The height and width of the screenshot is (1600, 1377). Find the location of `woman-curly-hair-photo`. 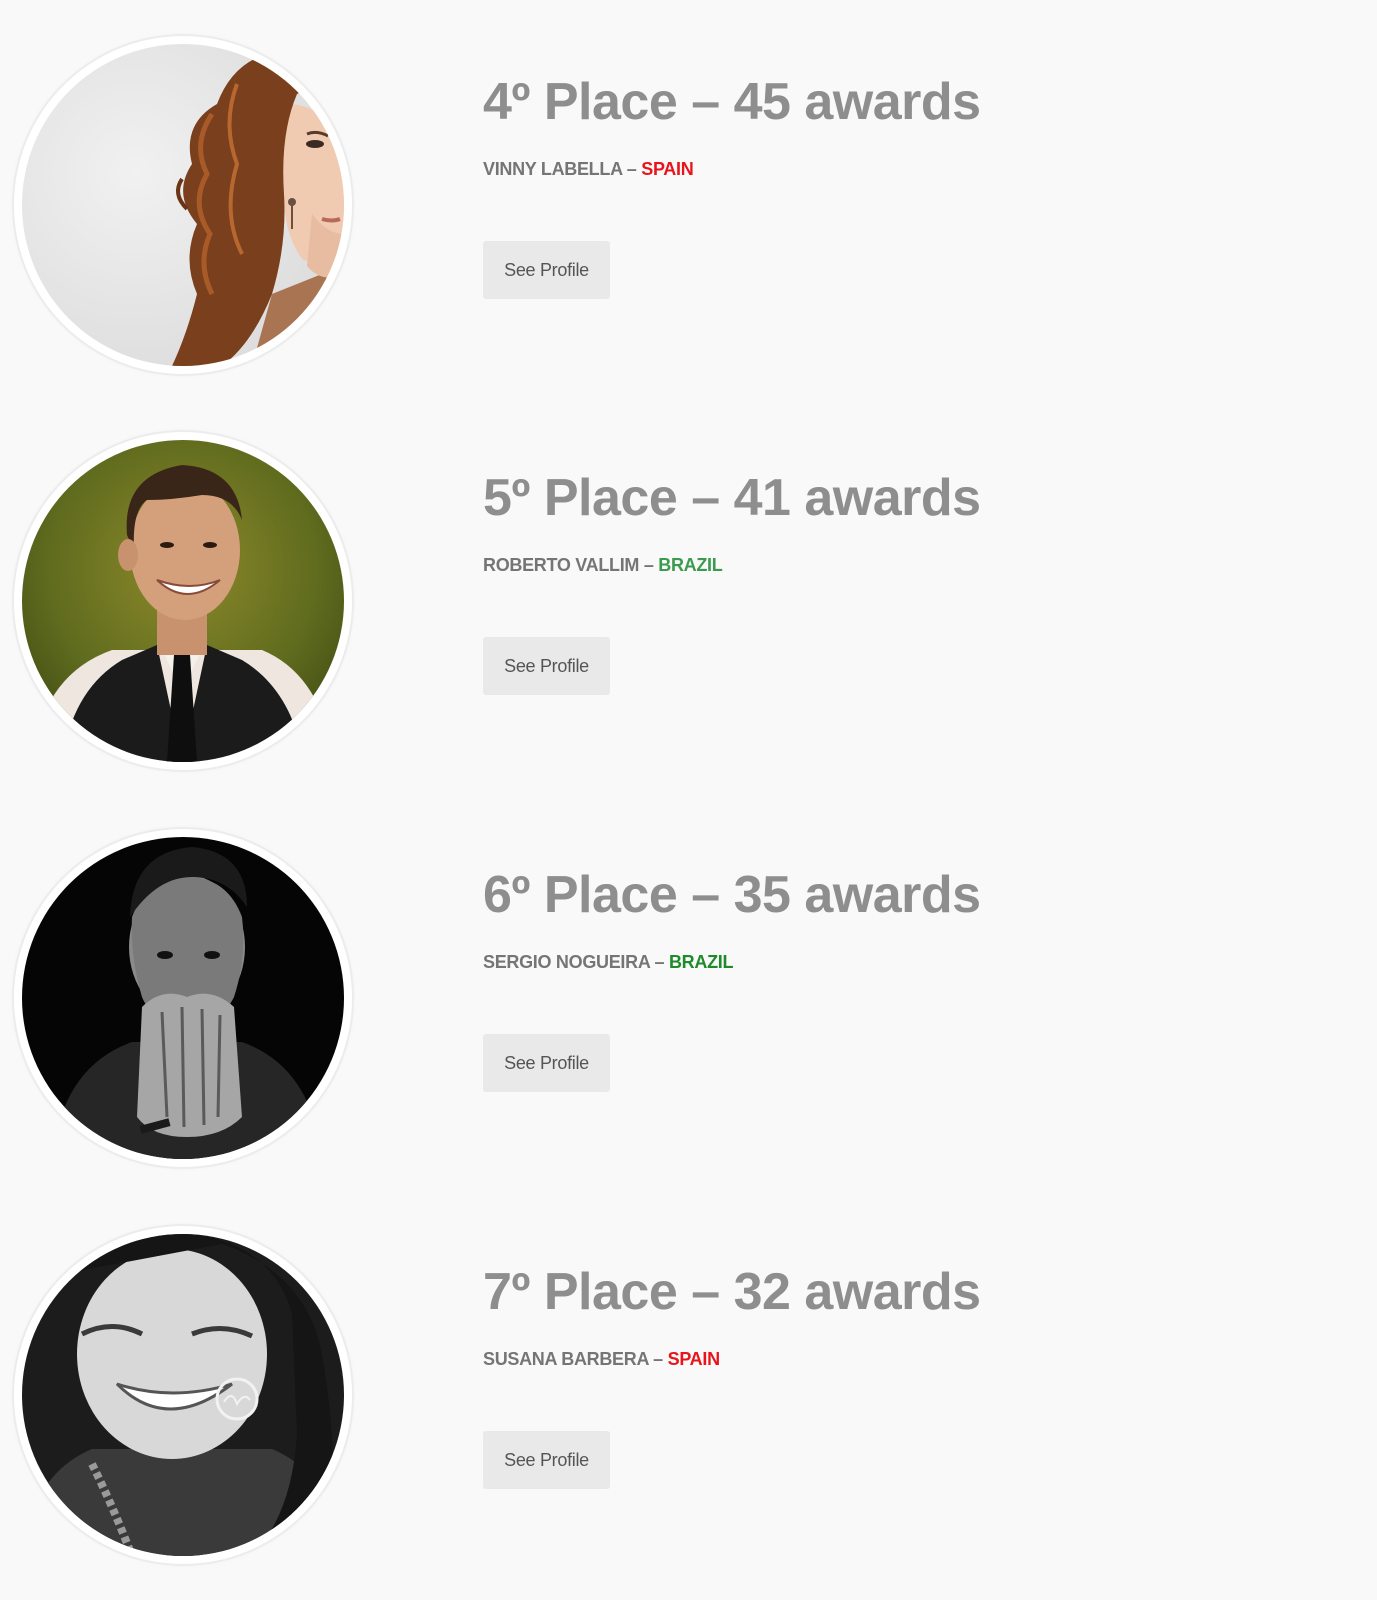

woman-curly-hair-photo is located at coordinates (183, 205).